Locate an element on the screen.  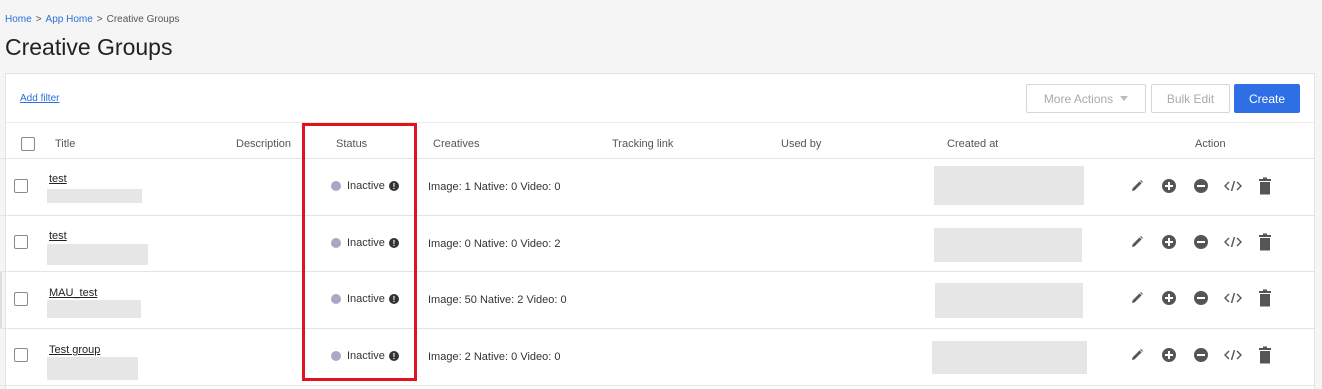
more-actions-button: More Actions is located at coordinates (1086, 98).